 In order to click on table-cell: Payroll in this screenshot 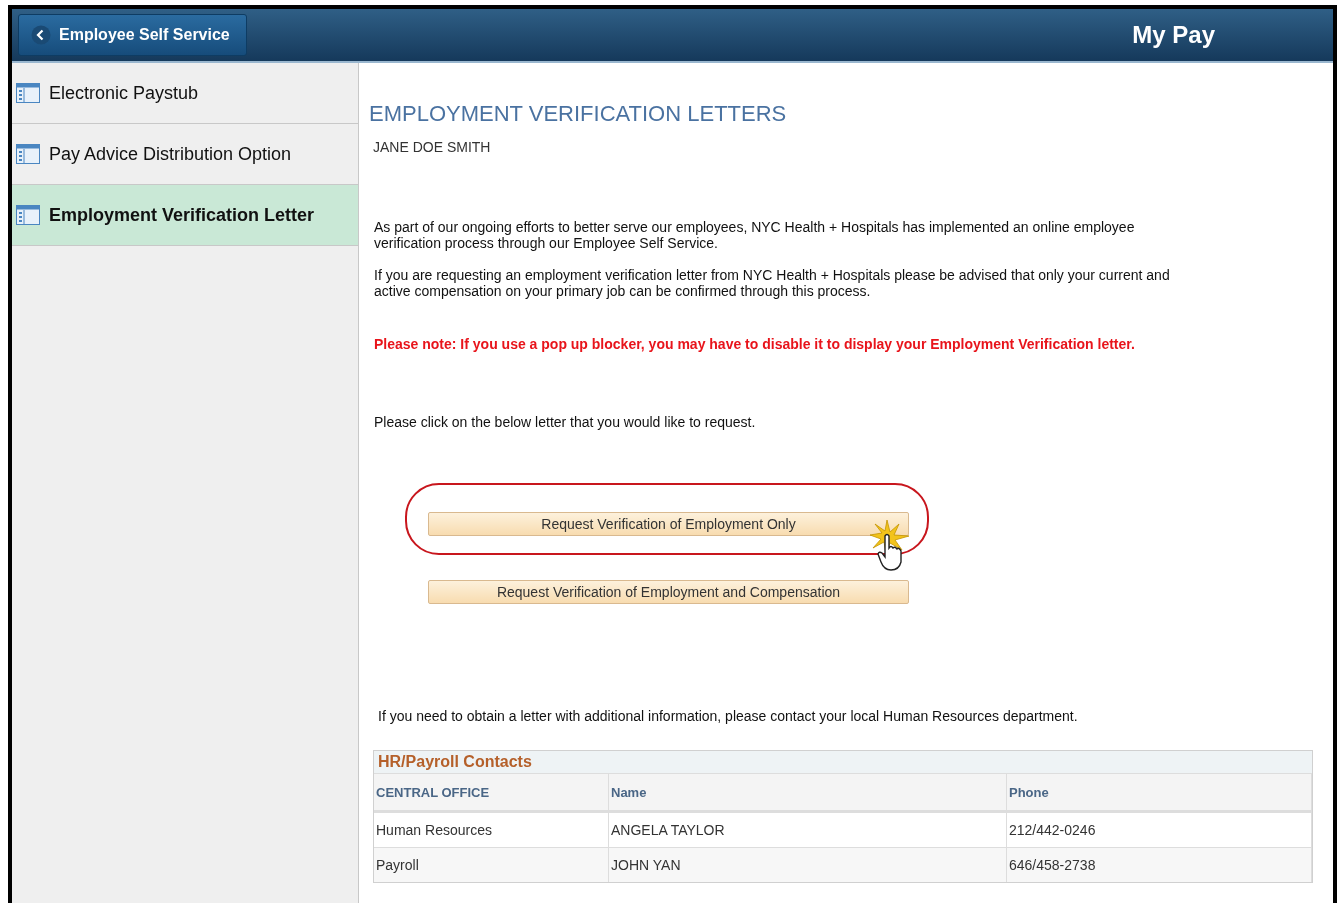, I will do `click(491, 865)`.